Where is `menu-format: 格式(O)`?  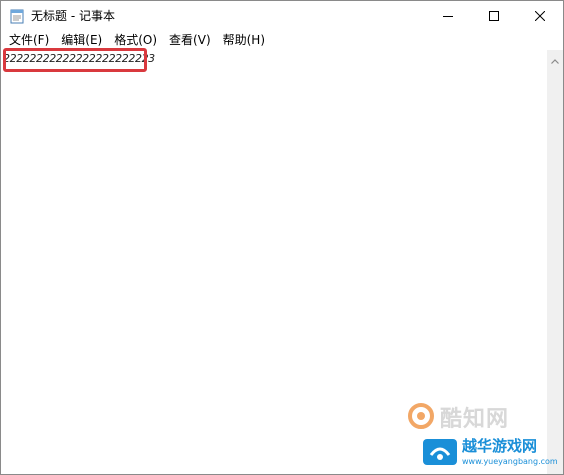 menu-format: 格式(O) is located at coordinates (135, 40).